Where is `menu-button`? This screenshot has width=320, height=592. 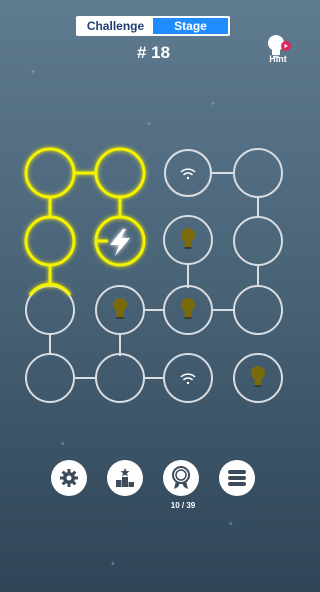
menu-button is located at coordinates (237, 478).